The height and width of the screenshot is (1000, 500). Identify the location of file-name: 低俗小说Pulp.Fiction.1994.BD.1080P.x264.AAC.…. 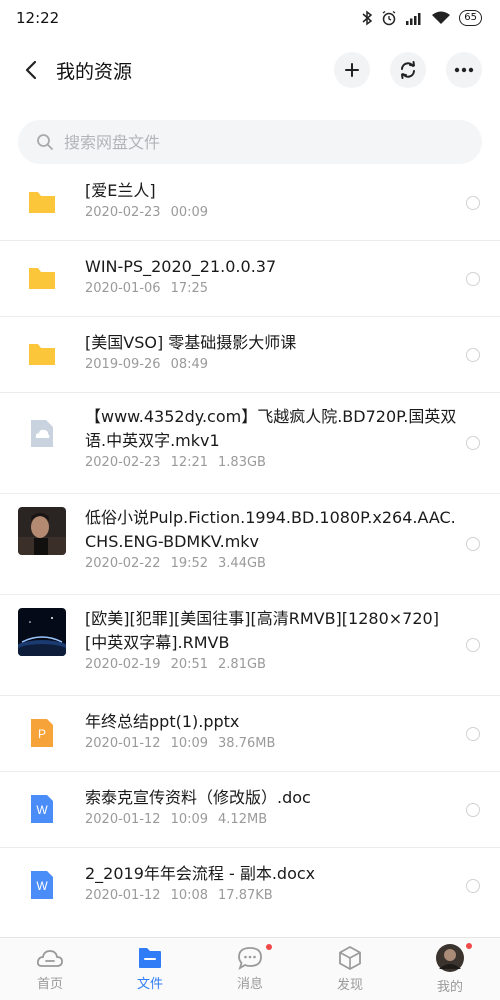
(270, 529).